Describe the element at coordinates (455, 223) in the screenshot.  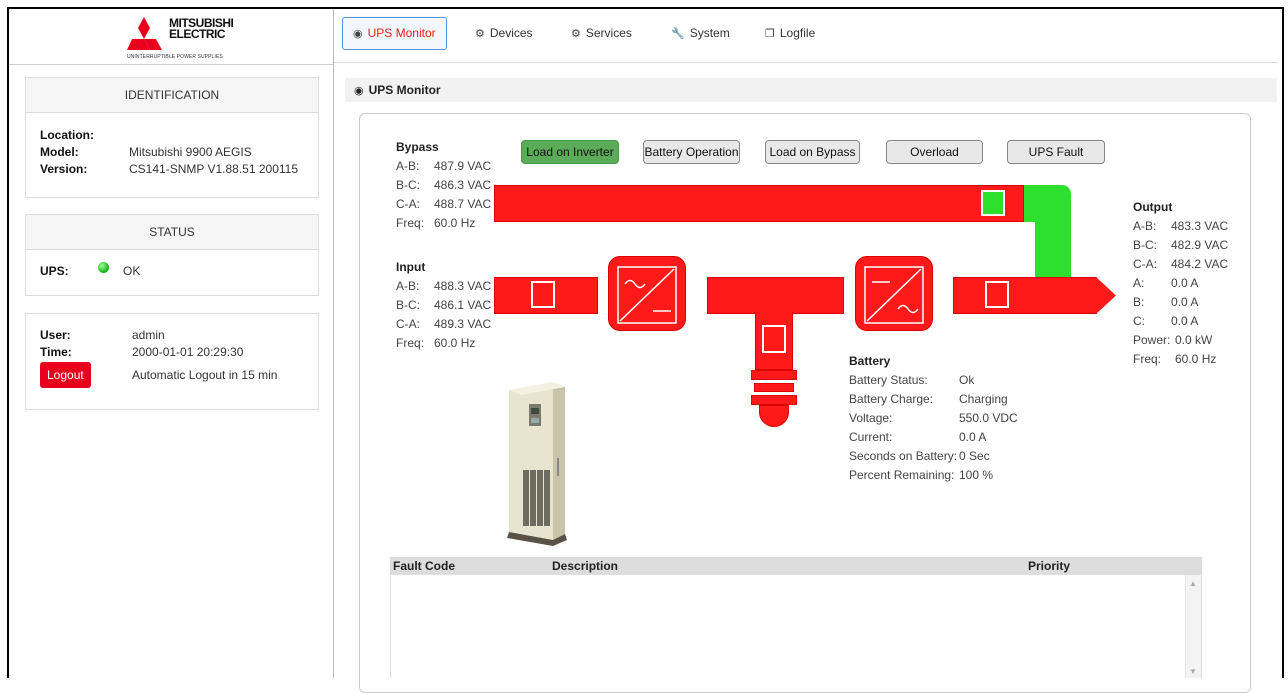
I see `bypass-freq-value: 60.0 Hz` at that location.